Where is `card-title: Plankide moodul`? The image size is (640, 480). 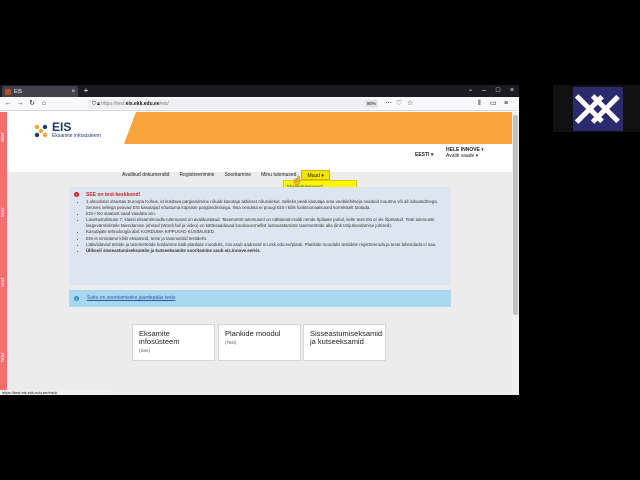
card-title: Plankide moodul is located at coordinates (253, 333).